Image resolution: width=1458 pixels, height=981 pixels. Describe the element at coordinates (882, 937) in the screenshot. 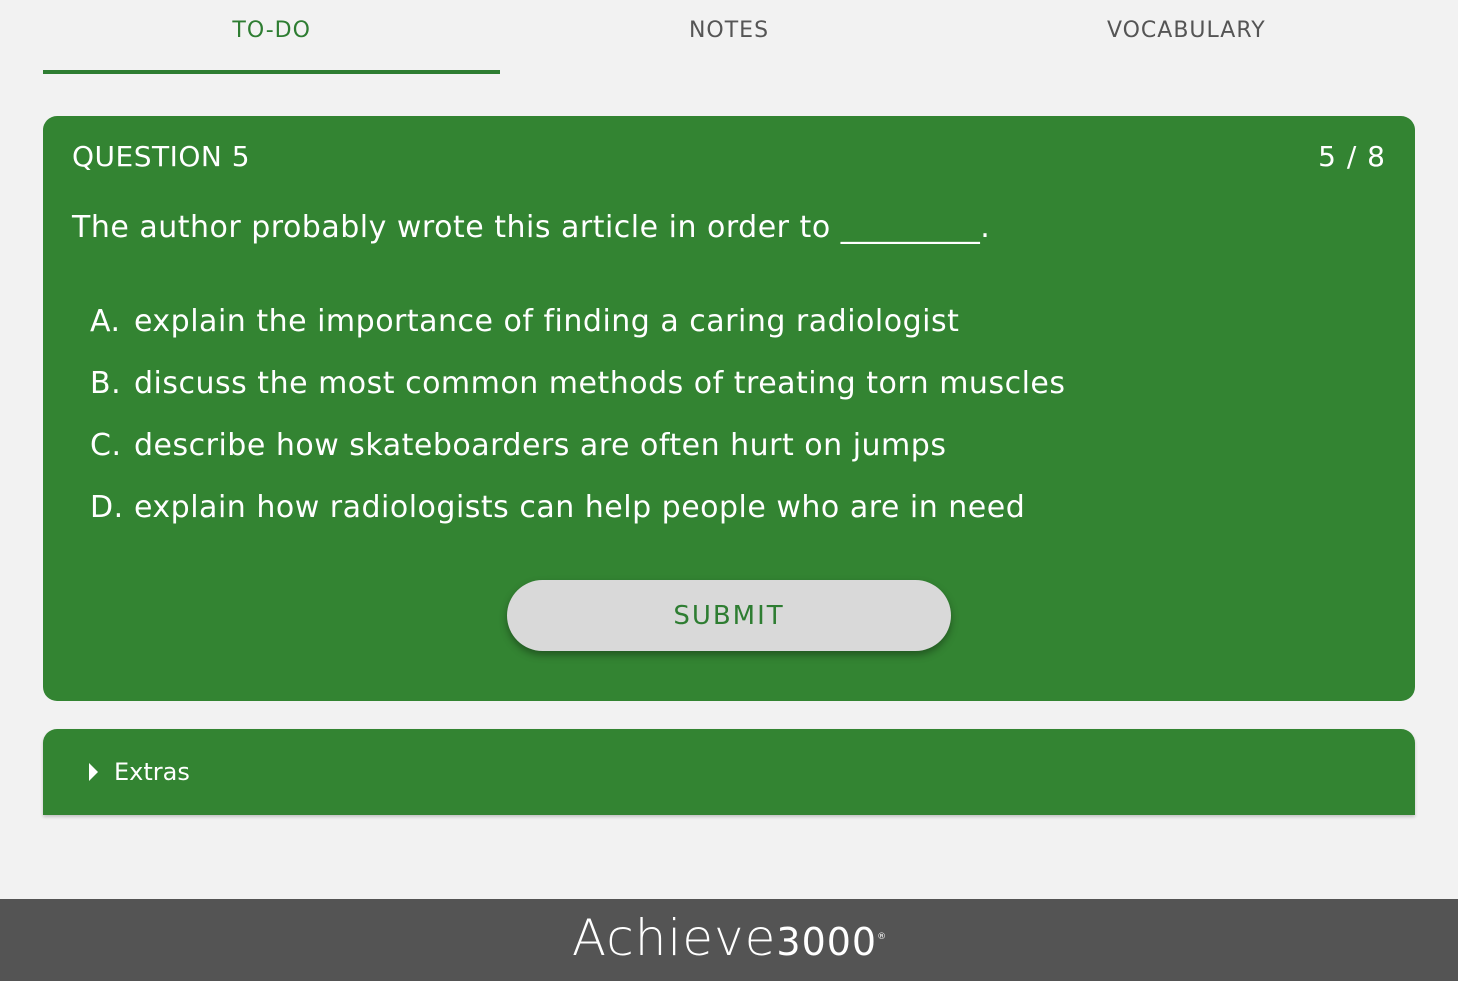

I see `registered-mark: ®` at that location.